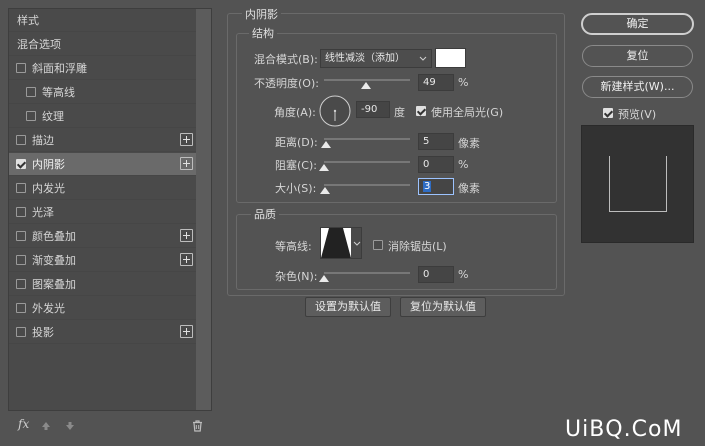  I want to click on size-value: 3, so click(427, 186).